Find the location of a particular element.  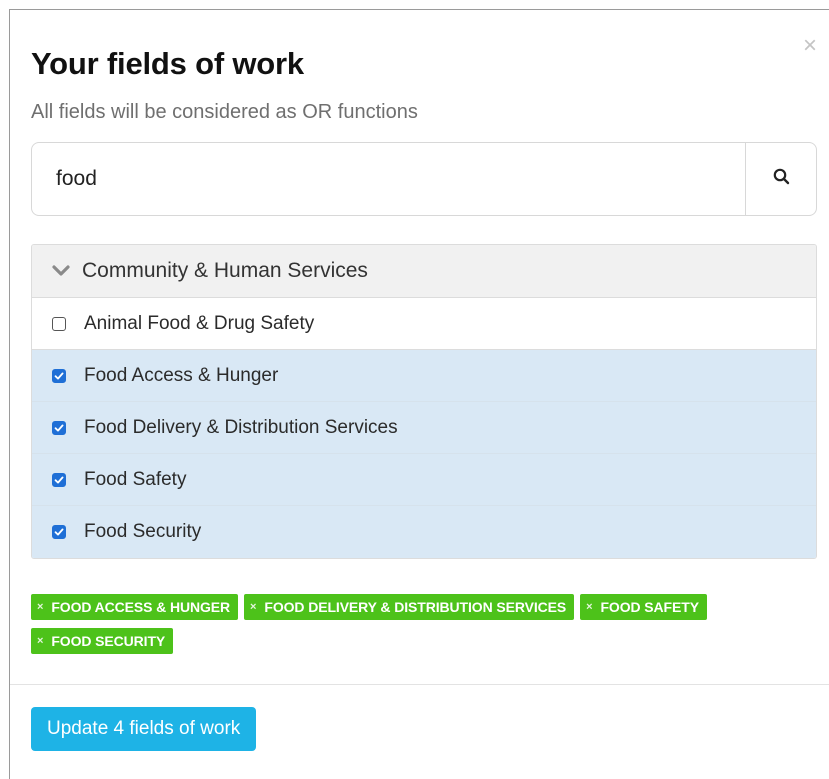

checkbox-unchecked is located at coordinates (59, 323).